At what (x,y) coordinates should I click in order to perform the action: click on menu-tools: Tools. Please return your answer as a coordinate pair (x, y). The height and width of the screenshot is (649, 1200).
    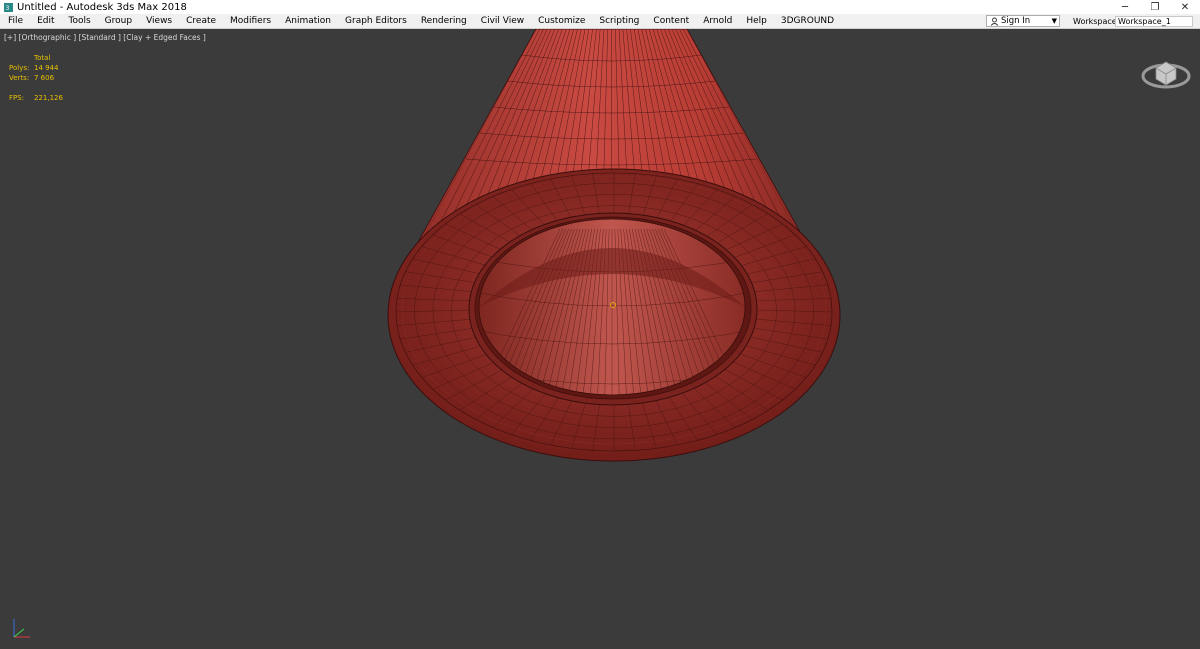
    Looking at the image, I should click on (79, 21).